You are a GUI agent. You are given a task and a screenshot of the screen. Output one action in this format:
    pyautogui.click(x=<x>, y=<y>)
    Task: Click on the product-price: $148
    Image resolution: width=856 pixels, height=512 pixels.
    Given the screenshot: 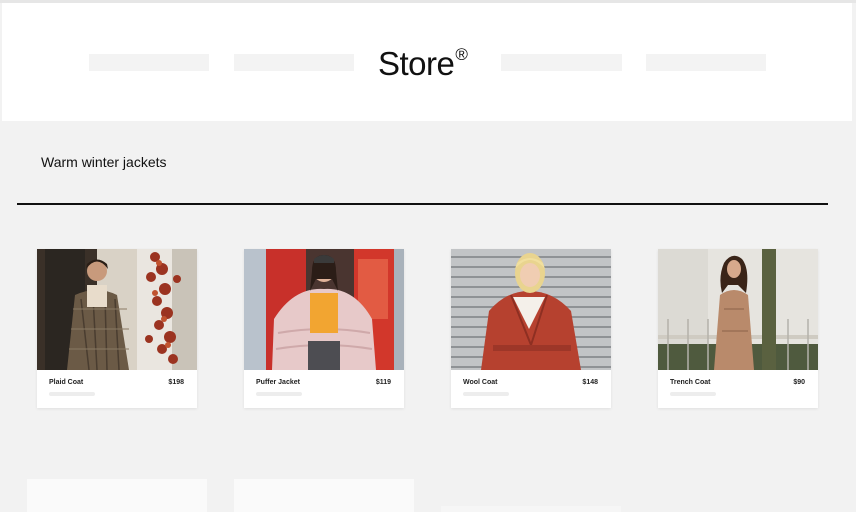 What is the action you would take?
    pyautogui.click(x=590, y=382)
    